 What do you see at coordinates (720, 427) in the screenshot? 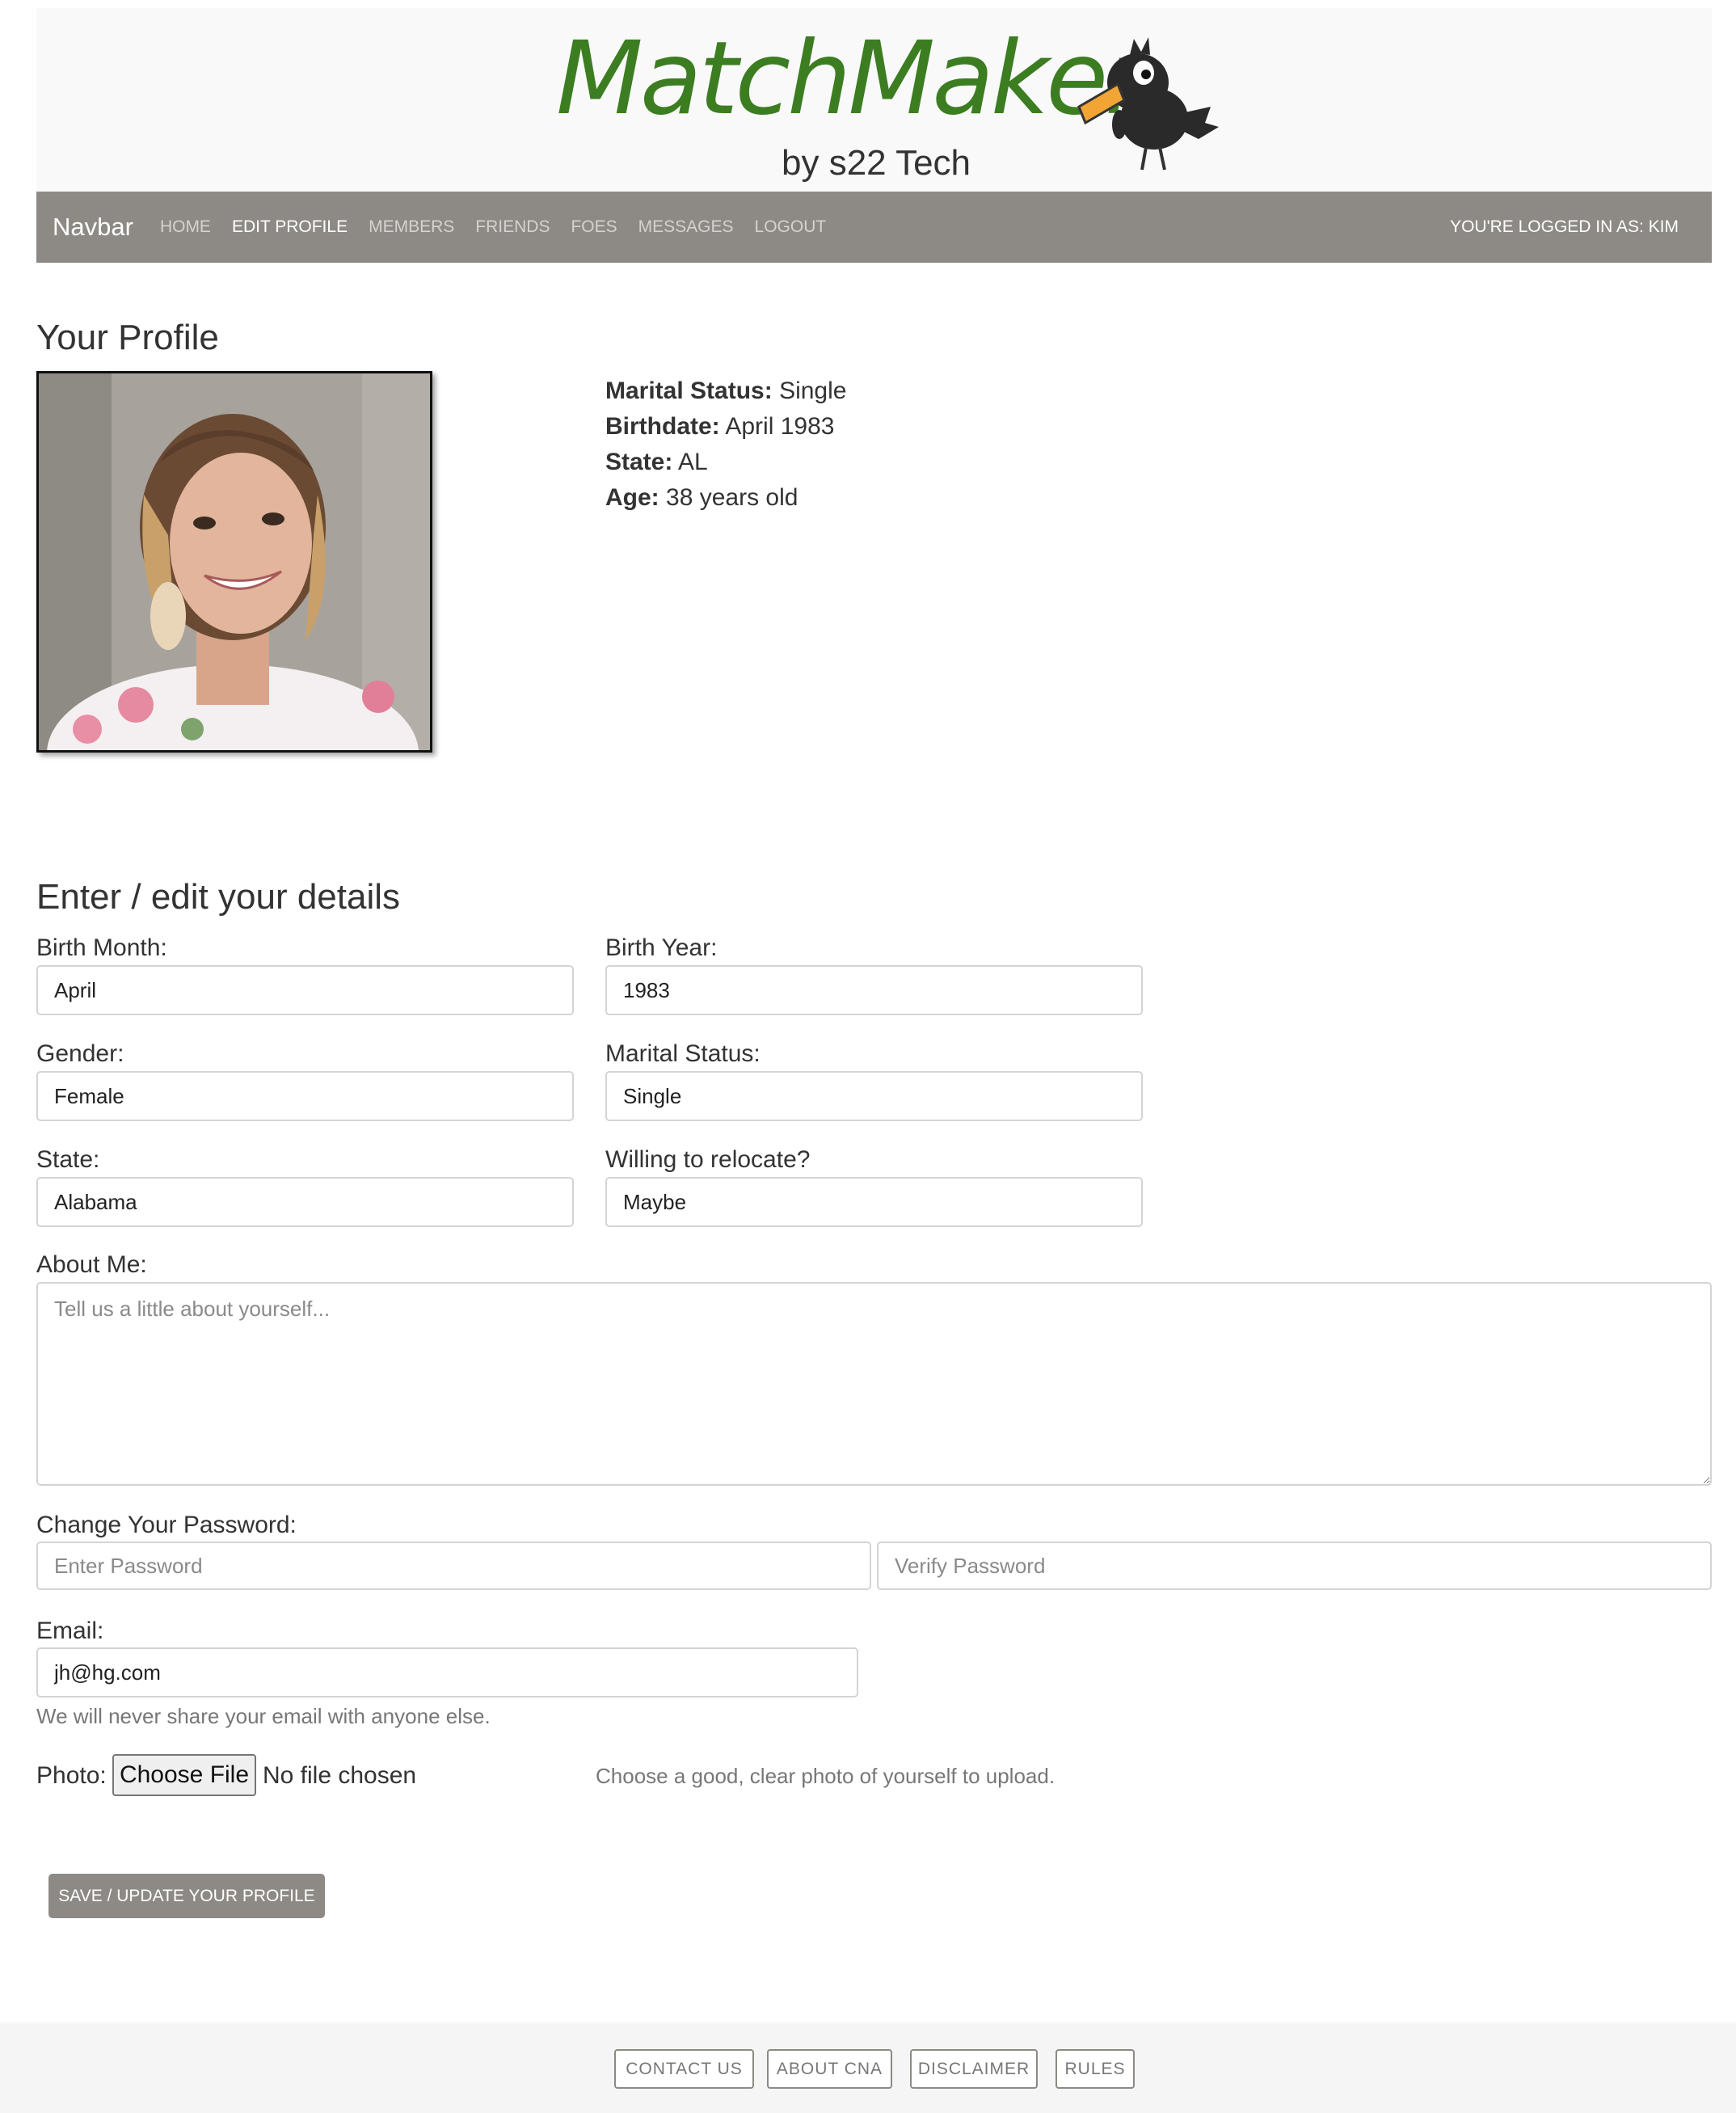
I see `summary-birthdate: Birthdate: April 1983` at bounding box center [720, 427].